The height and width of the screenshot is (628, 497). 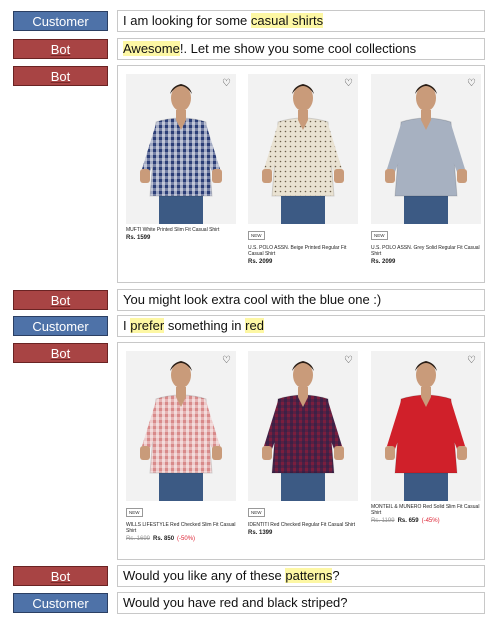 I want to click on chat-message: I am looking for some casual shirts, so click(x=301, y=21).